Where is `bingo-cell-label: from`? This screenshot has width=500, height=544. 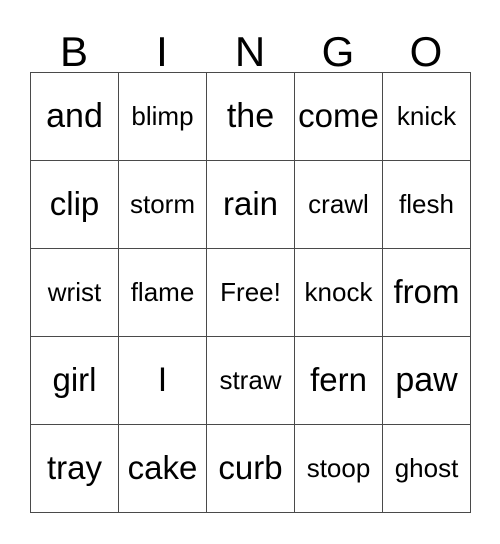 bingo-cell-label: from is located at coordinates (426, 292).